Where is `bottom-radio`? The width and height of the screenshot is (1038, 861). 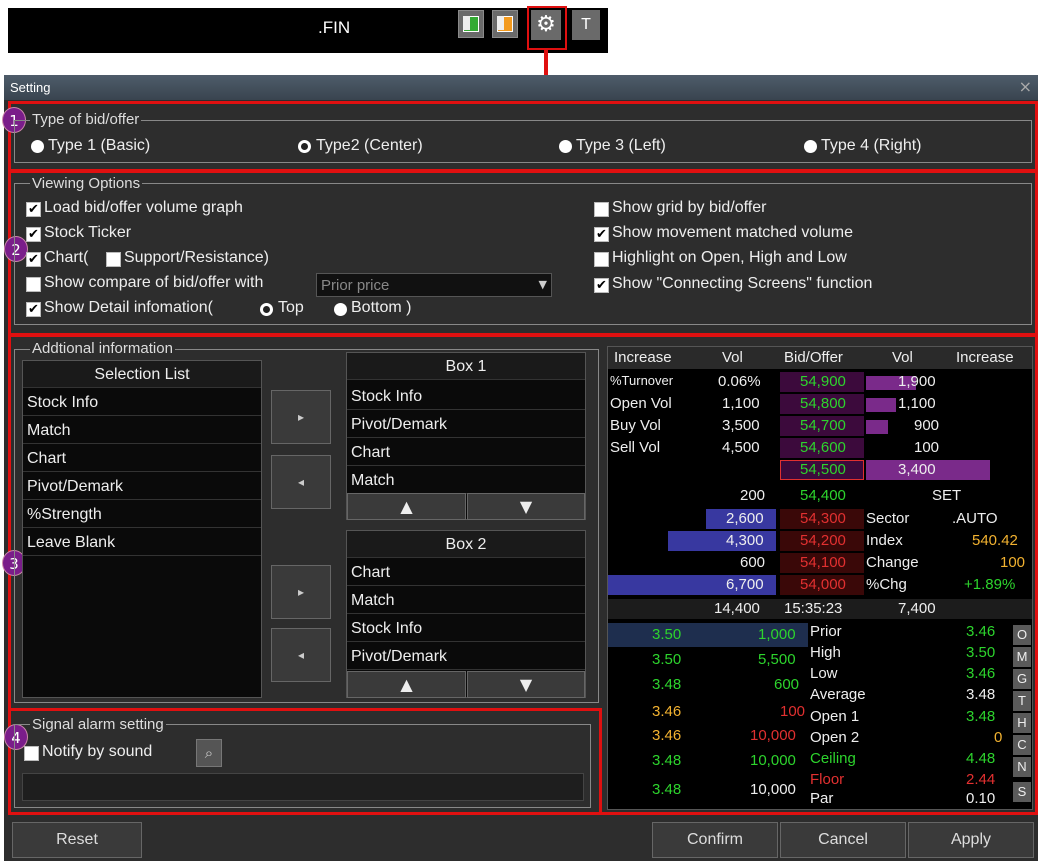
bottom-radio is located at coordinates (340, 309).